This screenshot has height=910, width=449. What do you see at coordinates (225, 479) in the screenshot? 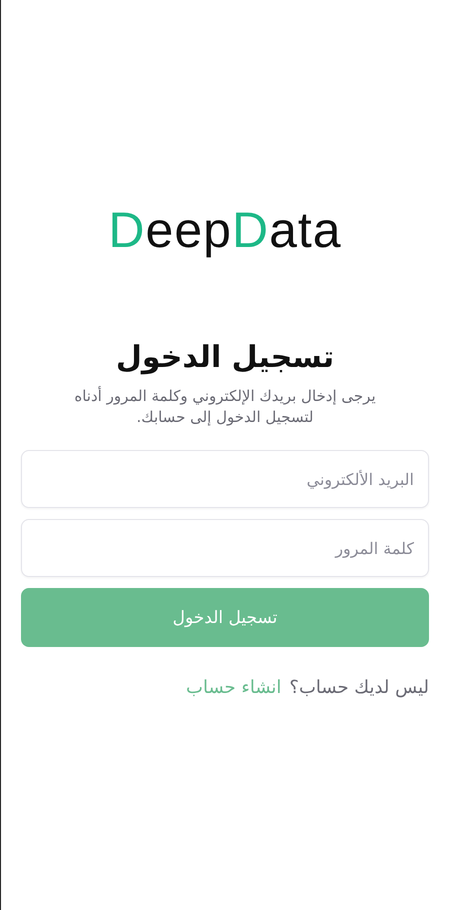
I see `email-field: البريد الألكتروني` at bounding box center [225, 479].